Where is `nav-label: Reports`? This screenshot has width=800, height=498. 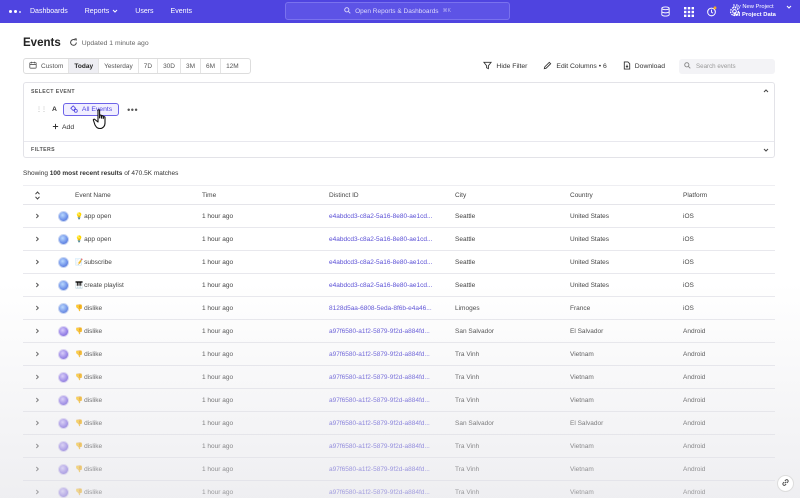 nav-label: Reports is located at coordinates (97, 11).